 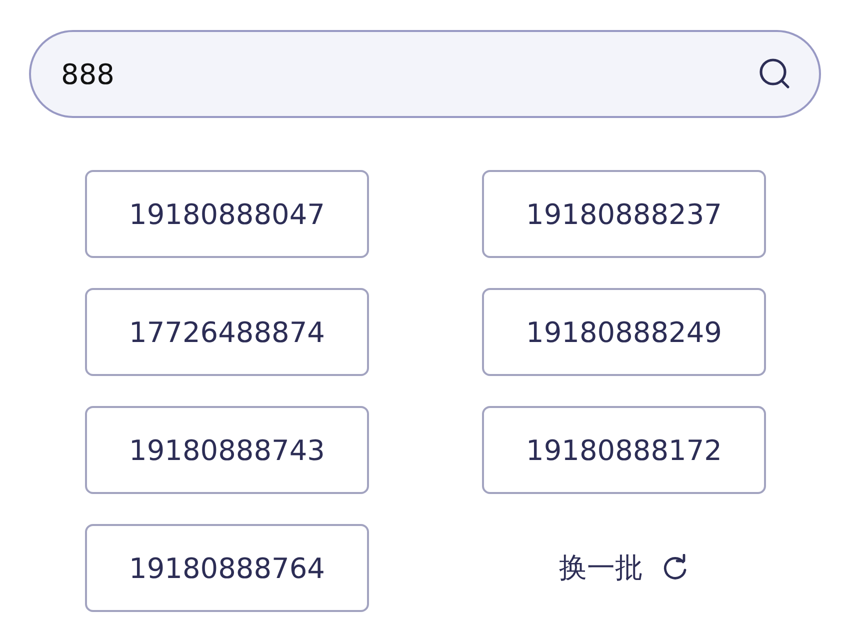 What do you see at coordinates (624, 568) in the screenshot?
I see `refresh-button: 换一批` at bounding box center [624, 568].